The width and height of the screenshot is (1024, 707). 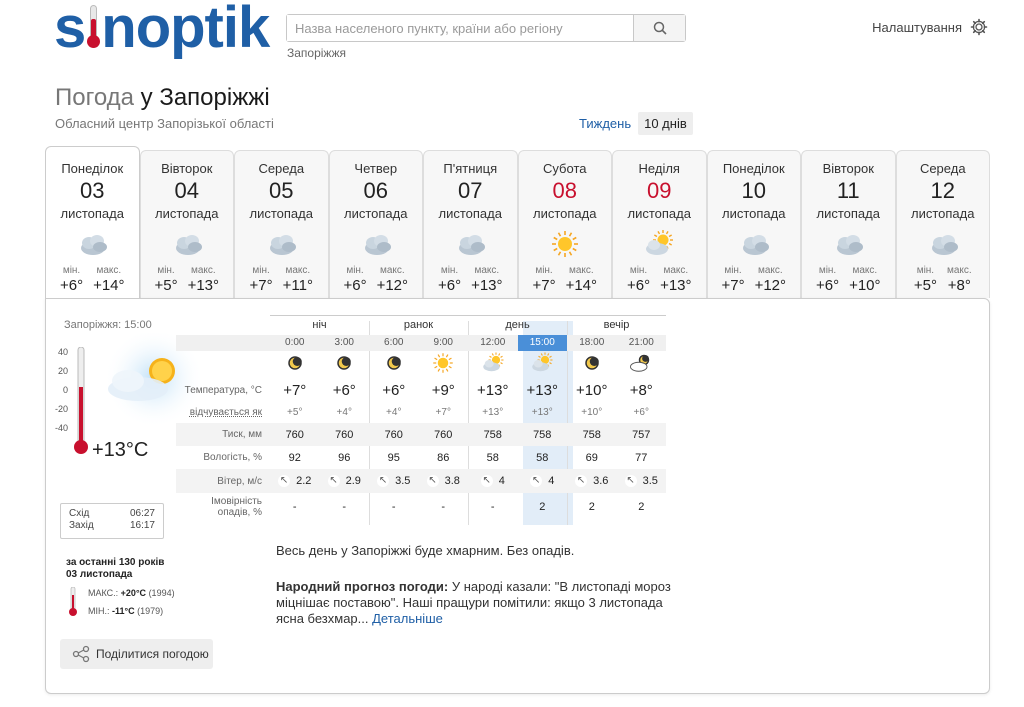 I want to click on day-tab: Субота 08 листопада мін. +7° макс. +14°, so click(x=564, y=224).